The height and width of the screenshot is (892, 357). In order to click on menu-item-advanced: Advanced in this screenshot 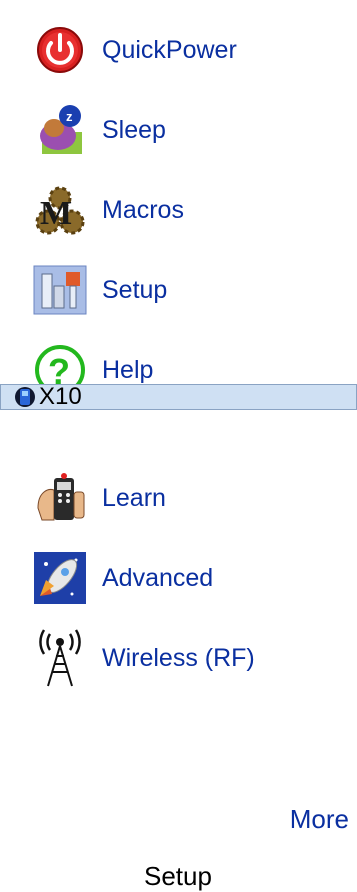, I will do `click(178, 578)`.